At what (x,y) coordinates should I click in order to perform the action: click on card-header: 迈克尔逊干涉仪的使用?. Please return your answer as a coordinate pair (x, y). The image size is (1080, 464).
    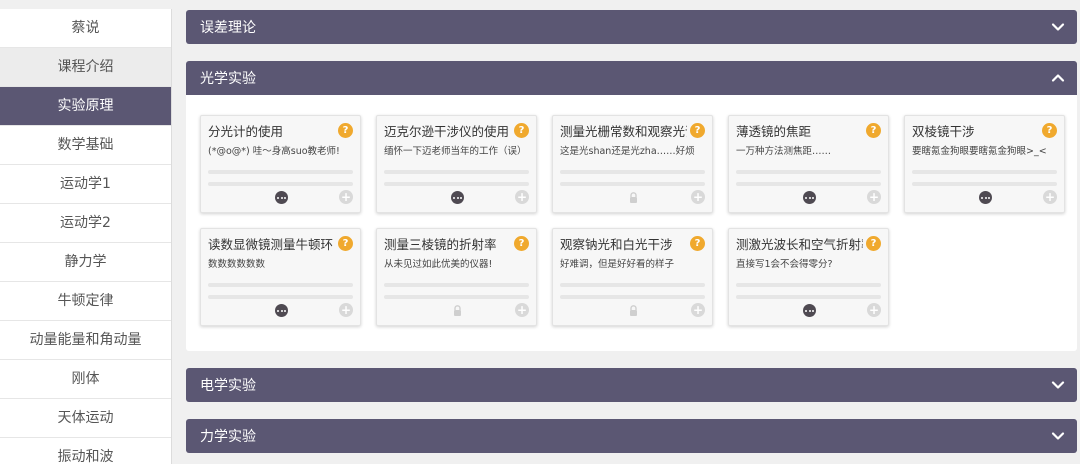
    Looking at the image, I should click on (456, 130).